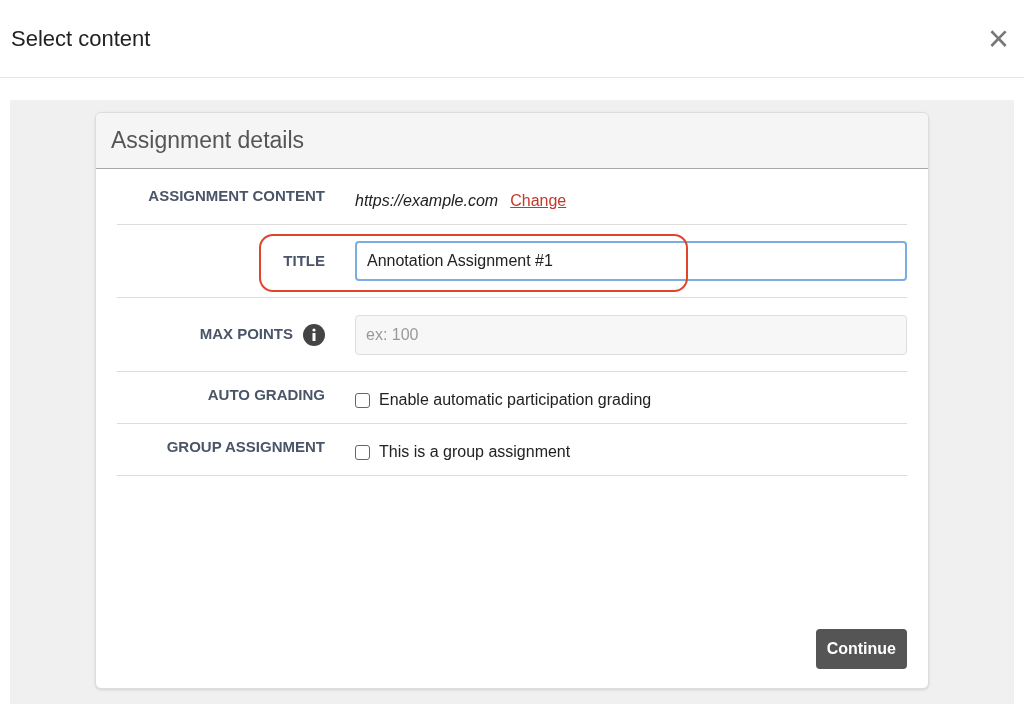 The image size is (1024, 704). Describe the element at coordinates (631, 450) in the screenshot. I see `checkbox-option: This is a group assignment` at that location.